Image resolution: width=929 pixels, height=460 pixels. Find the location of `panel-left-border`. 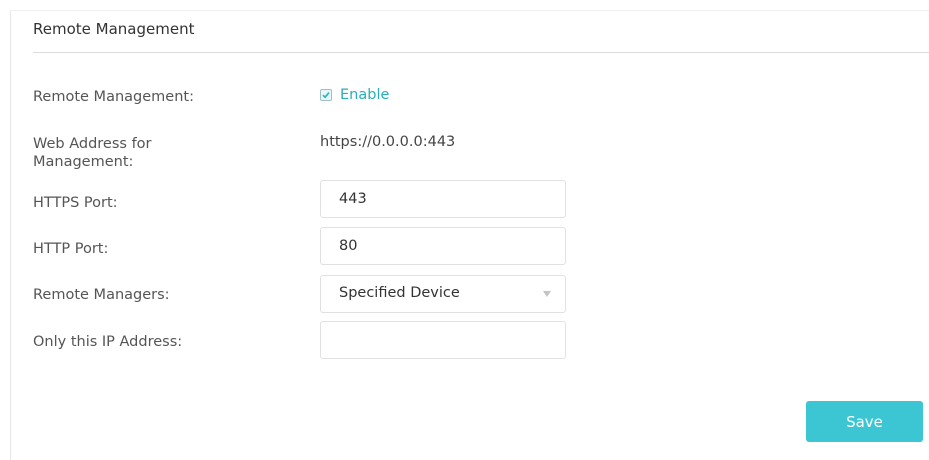

panel-left-border is located at coordinates (10, 235).